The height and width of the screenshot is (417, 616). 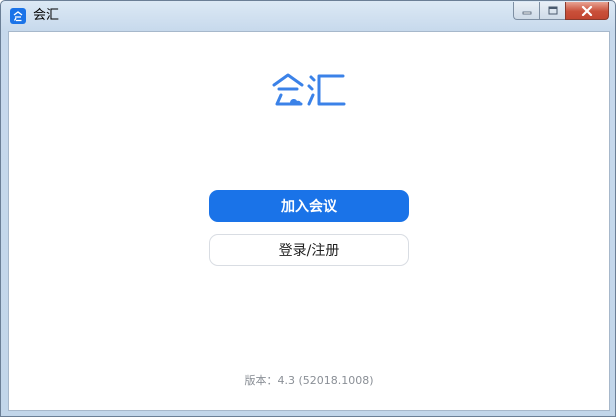 What do you see at coordinates (46, 15) in the screenshot?
I see `window-title: 会汇` at bounding box center [46, 15].